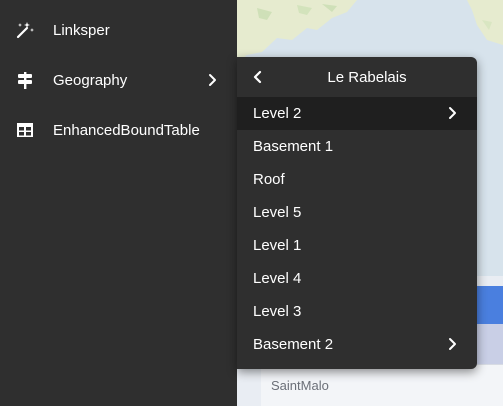 This screenshot has width=503, height=406. What do you see at coordinates (257, 77) in the screenshot?
I see `chevron-left-icon` at bounding box center [257, 77].